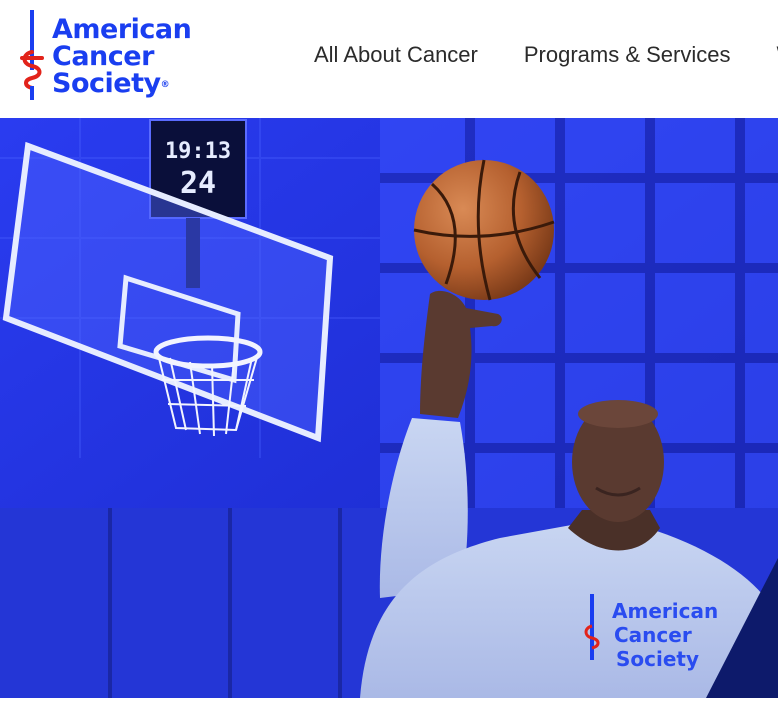 Image resolution: width=778 pixels, height=704 pixels. I want to click on acs-logo: American Cancer Society®, so click(113, 58).